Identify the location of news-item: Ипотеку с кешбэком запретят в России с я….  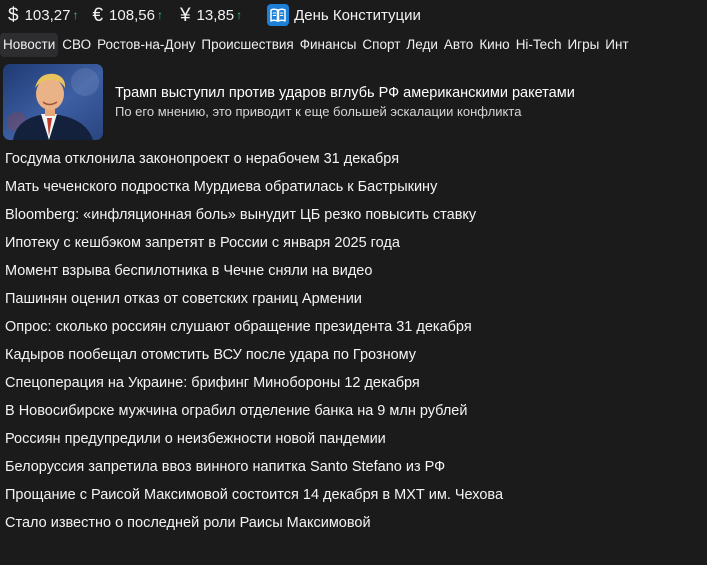
(355, 243).